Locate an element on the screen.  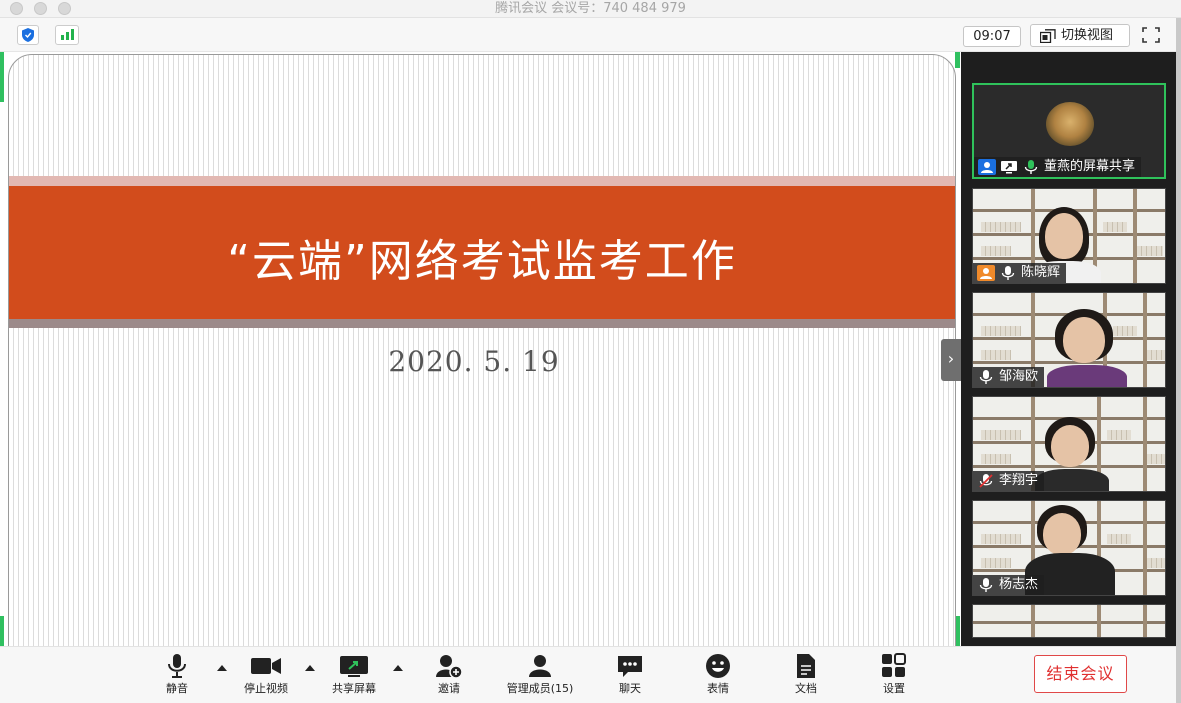
microphone-icon is located at coordinates (177, 666).